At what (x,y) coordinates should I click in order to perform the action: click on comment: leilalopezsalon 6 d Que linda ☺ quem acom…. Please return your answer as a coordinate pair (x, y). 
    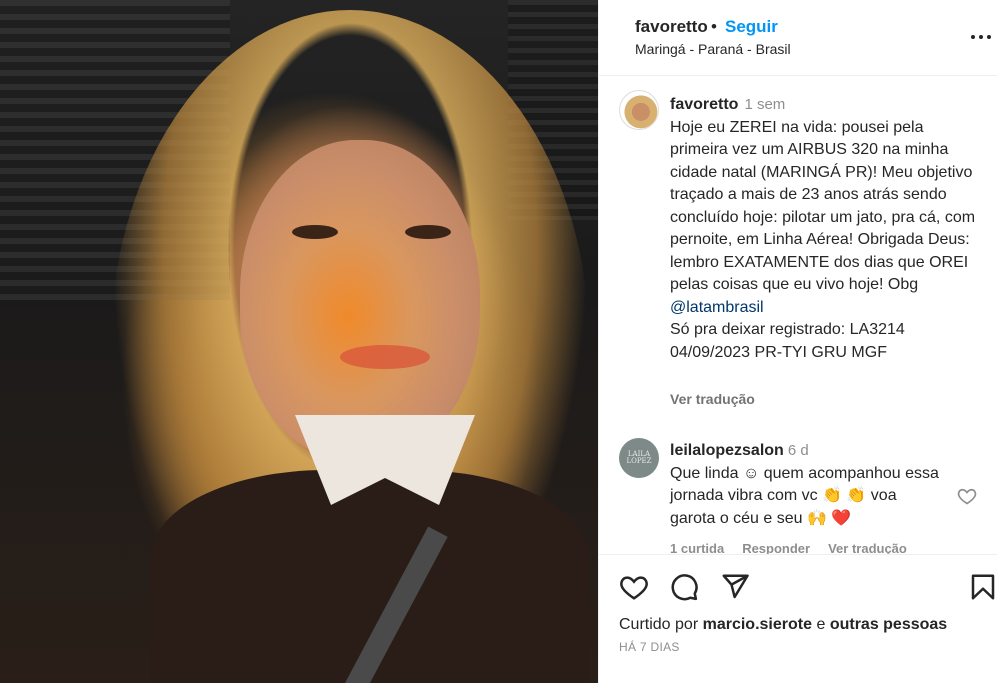
    Looking at the image, I should click on (805, 485).